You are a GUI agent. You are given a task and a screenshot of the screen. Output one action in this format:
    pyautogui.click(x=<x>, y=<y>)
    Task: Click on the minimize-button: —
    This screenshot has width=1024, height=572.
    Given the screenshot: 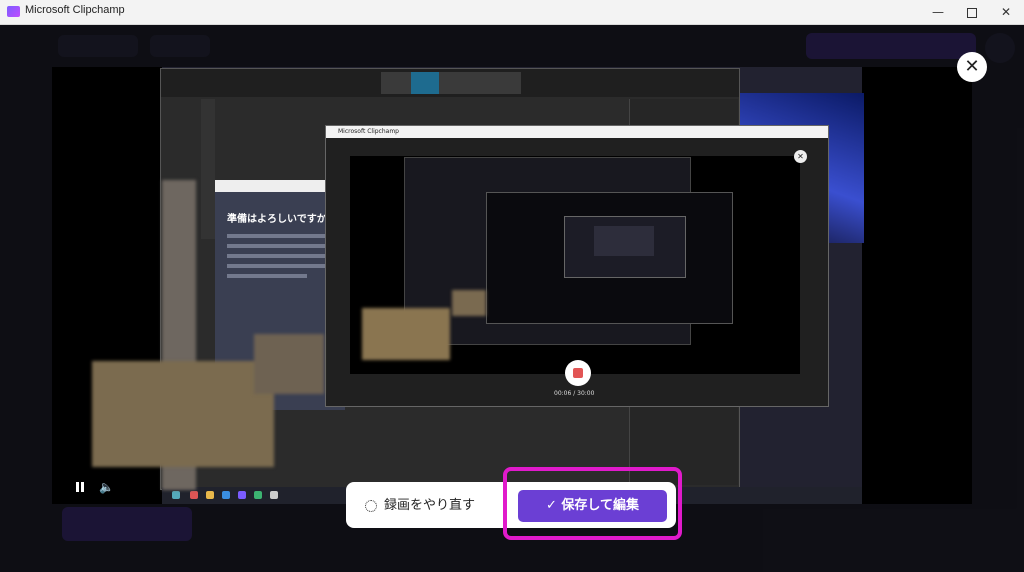 What is the action you would take?
    pyautogui.click(x=938, y=12)
    